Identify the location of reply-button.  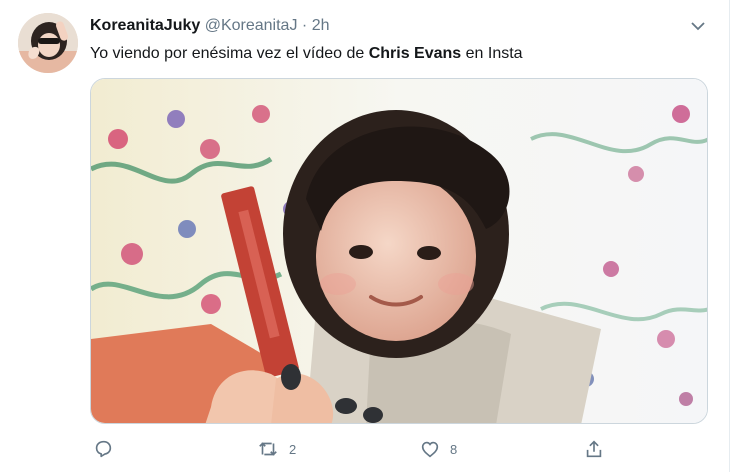
(107, 449).